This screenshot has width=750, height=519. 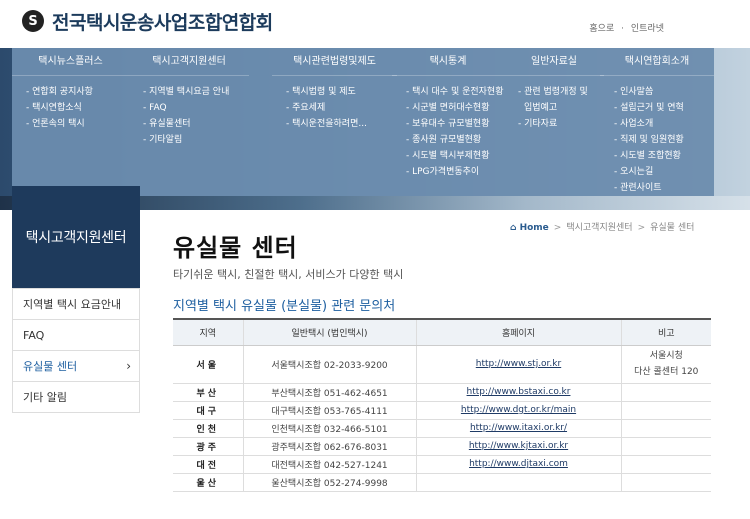 What do you see at coordinates (189, 108) in the screenshot?
I see `nav-item: FAQ` at bounding box center [189, 108].